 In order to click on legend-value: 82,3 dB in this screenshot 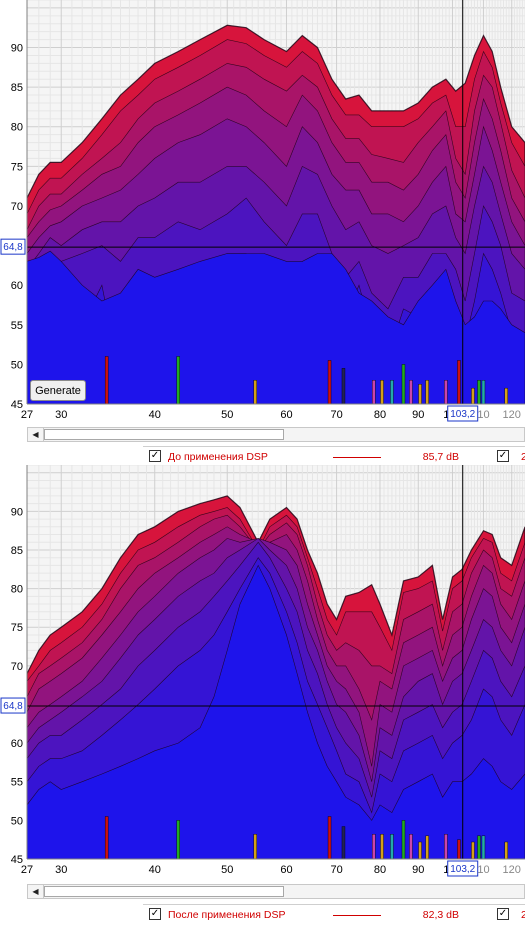, I will do `click(440, 915)`.